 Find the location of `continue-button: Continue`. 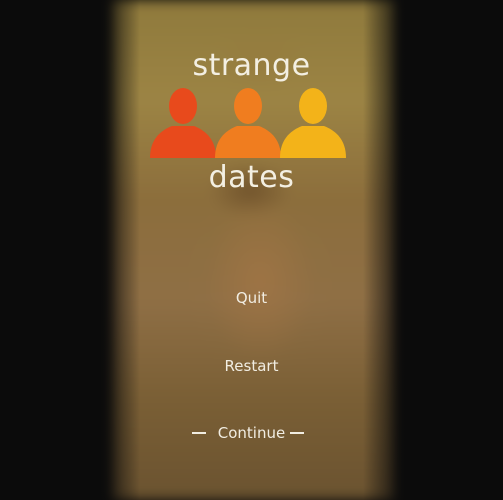

continue-button: Continue is located at coordinates (251, 433).